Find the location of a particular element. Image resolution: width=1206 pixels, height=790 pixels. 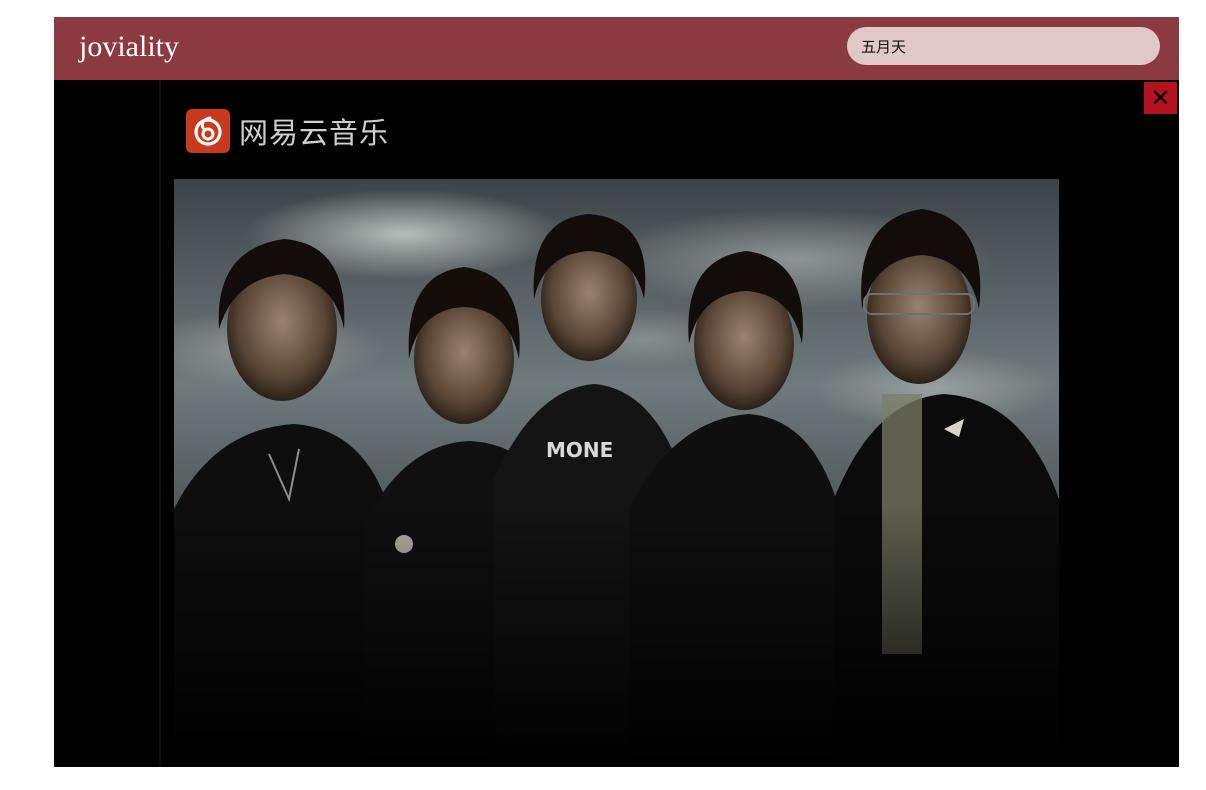

video-watermark: 网易云音乐 is located at coordinates (287, 131).